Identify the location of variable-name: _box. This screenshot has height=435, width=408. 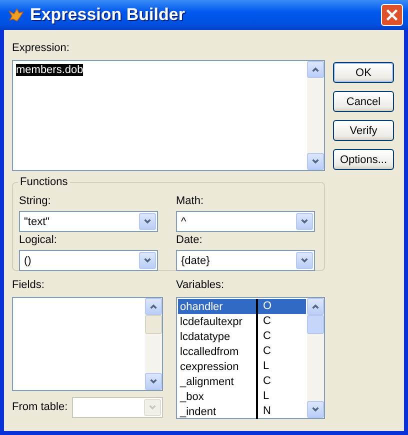
(191, 396).